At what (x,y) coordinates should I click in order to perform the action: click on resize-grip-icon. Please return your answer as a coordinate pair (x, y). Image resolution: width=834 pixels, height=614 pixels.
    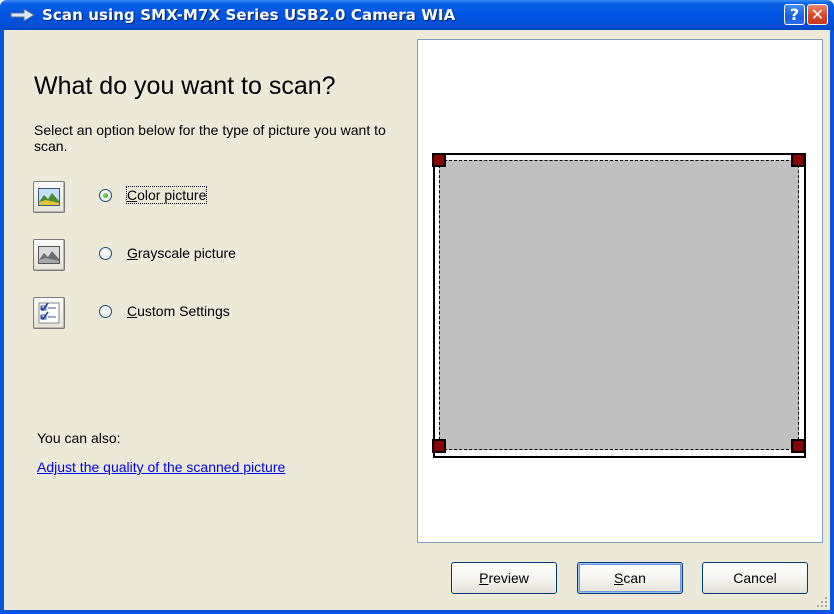
    Looking at the image, I should click on (822, 602).